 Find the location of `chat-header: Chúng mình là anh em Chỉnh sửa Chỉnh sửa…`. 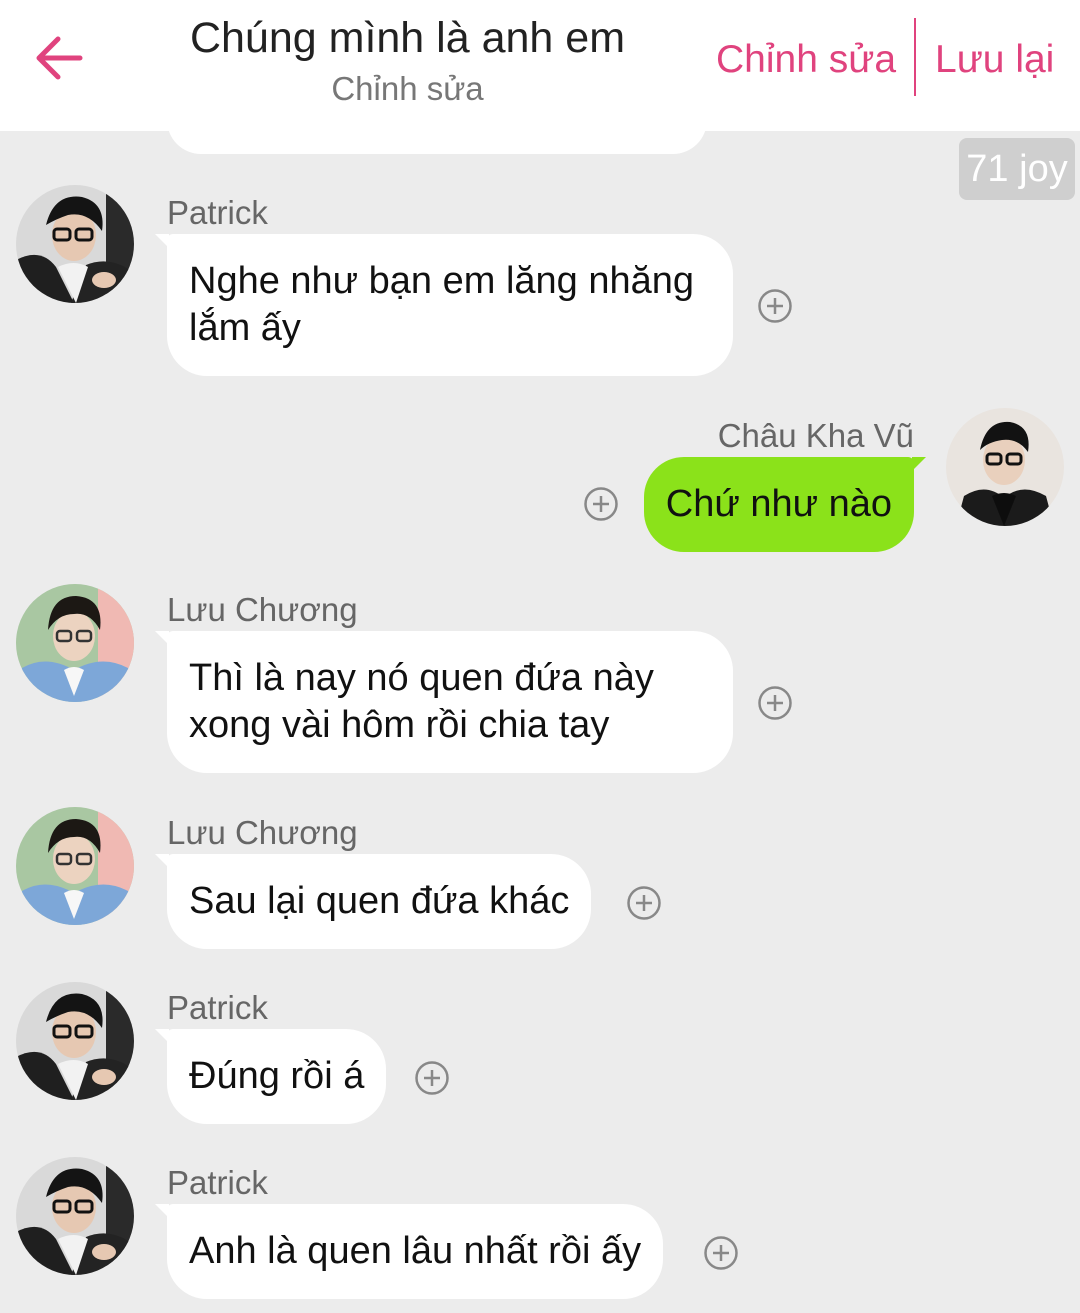

chat-header: Chúng mình là anh em Chỉnh sửa Chỉnh sửa… is located at coordinates (540, 65).